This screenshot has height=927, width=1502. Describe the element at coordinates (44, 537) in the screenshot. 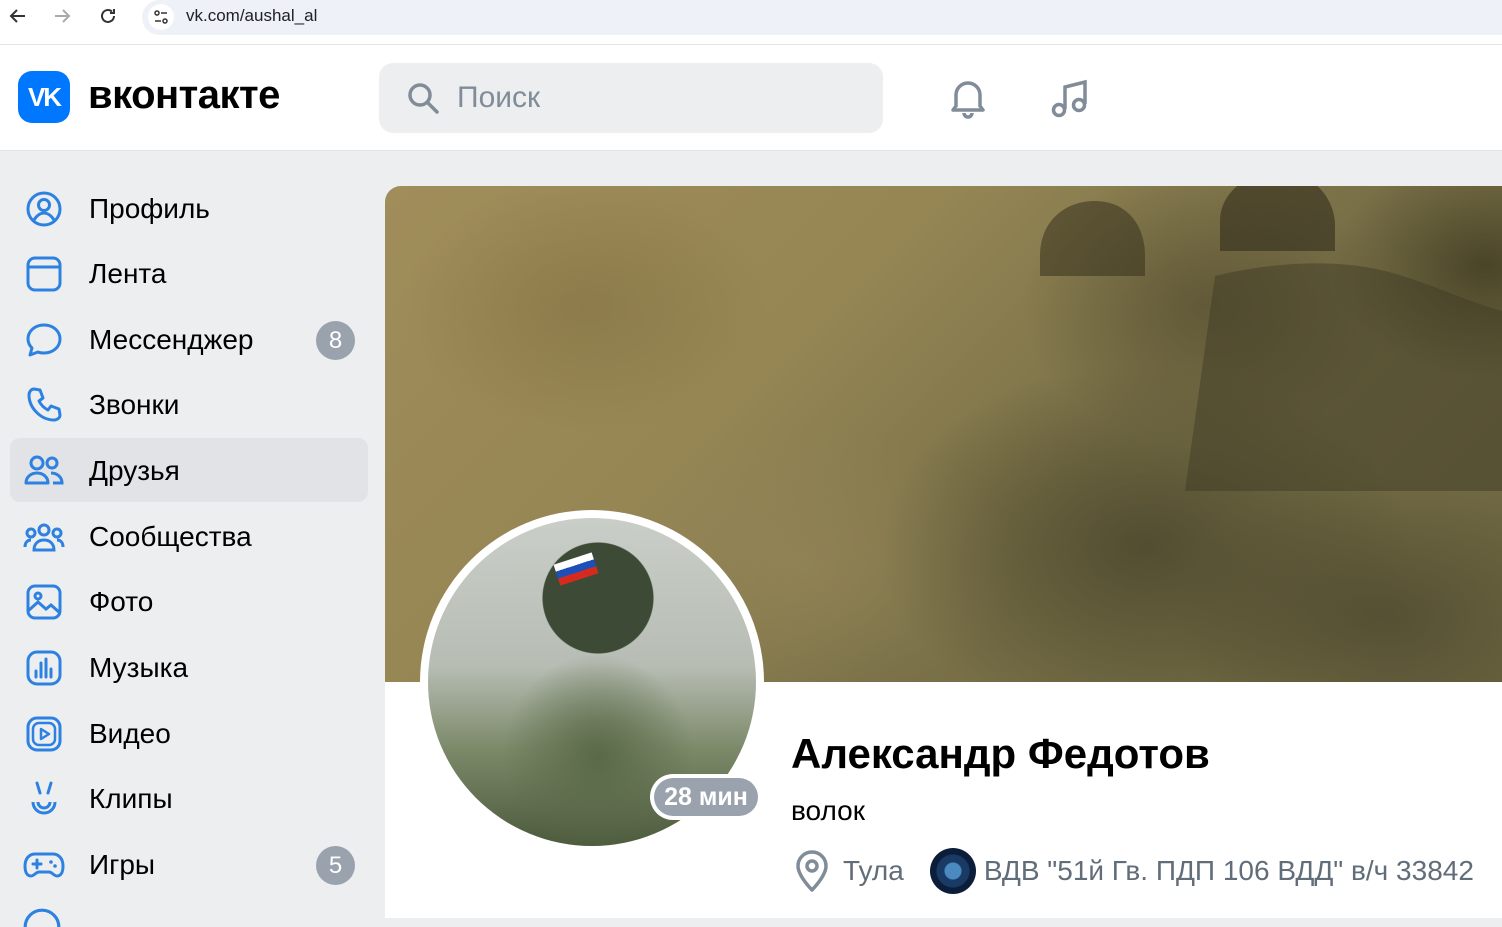

I see `communities-icon` at that location.